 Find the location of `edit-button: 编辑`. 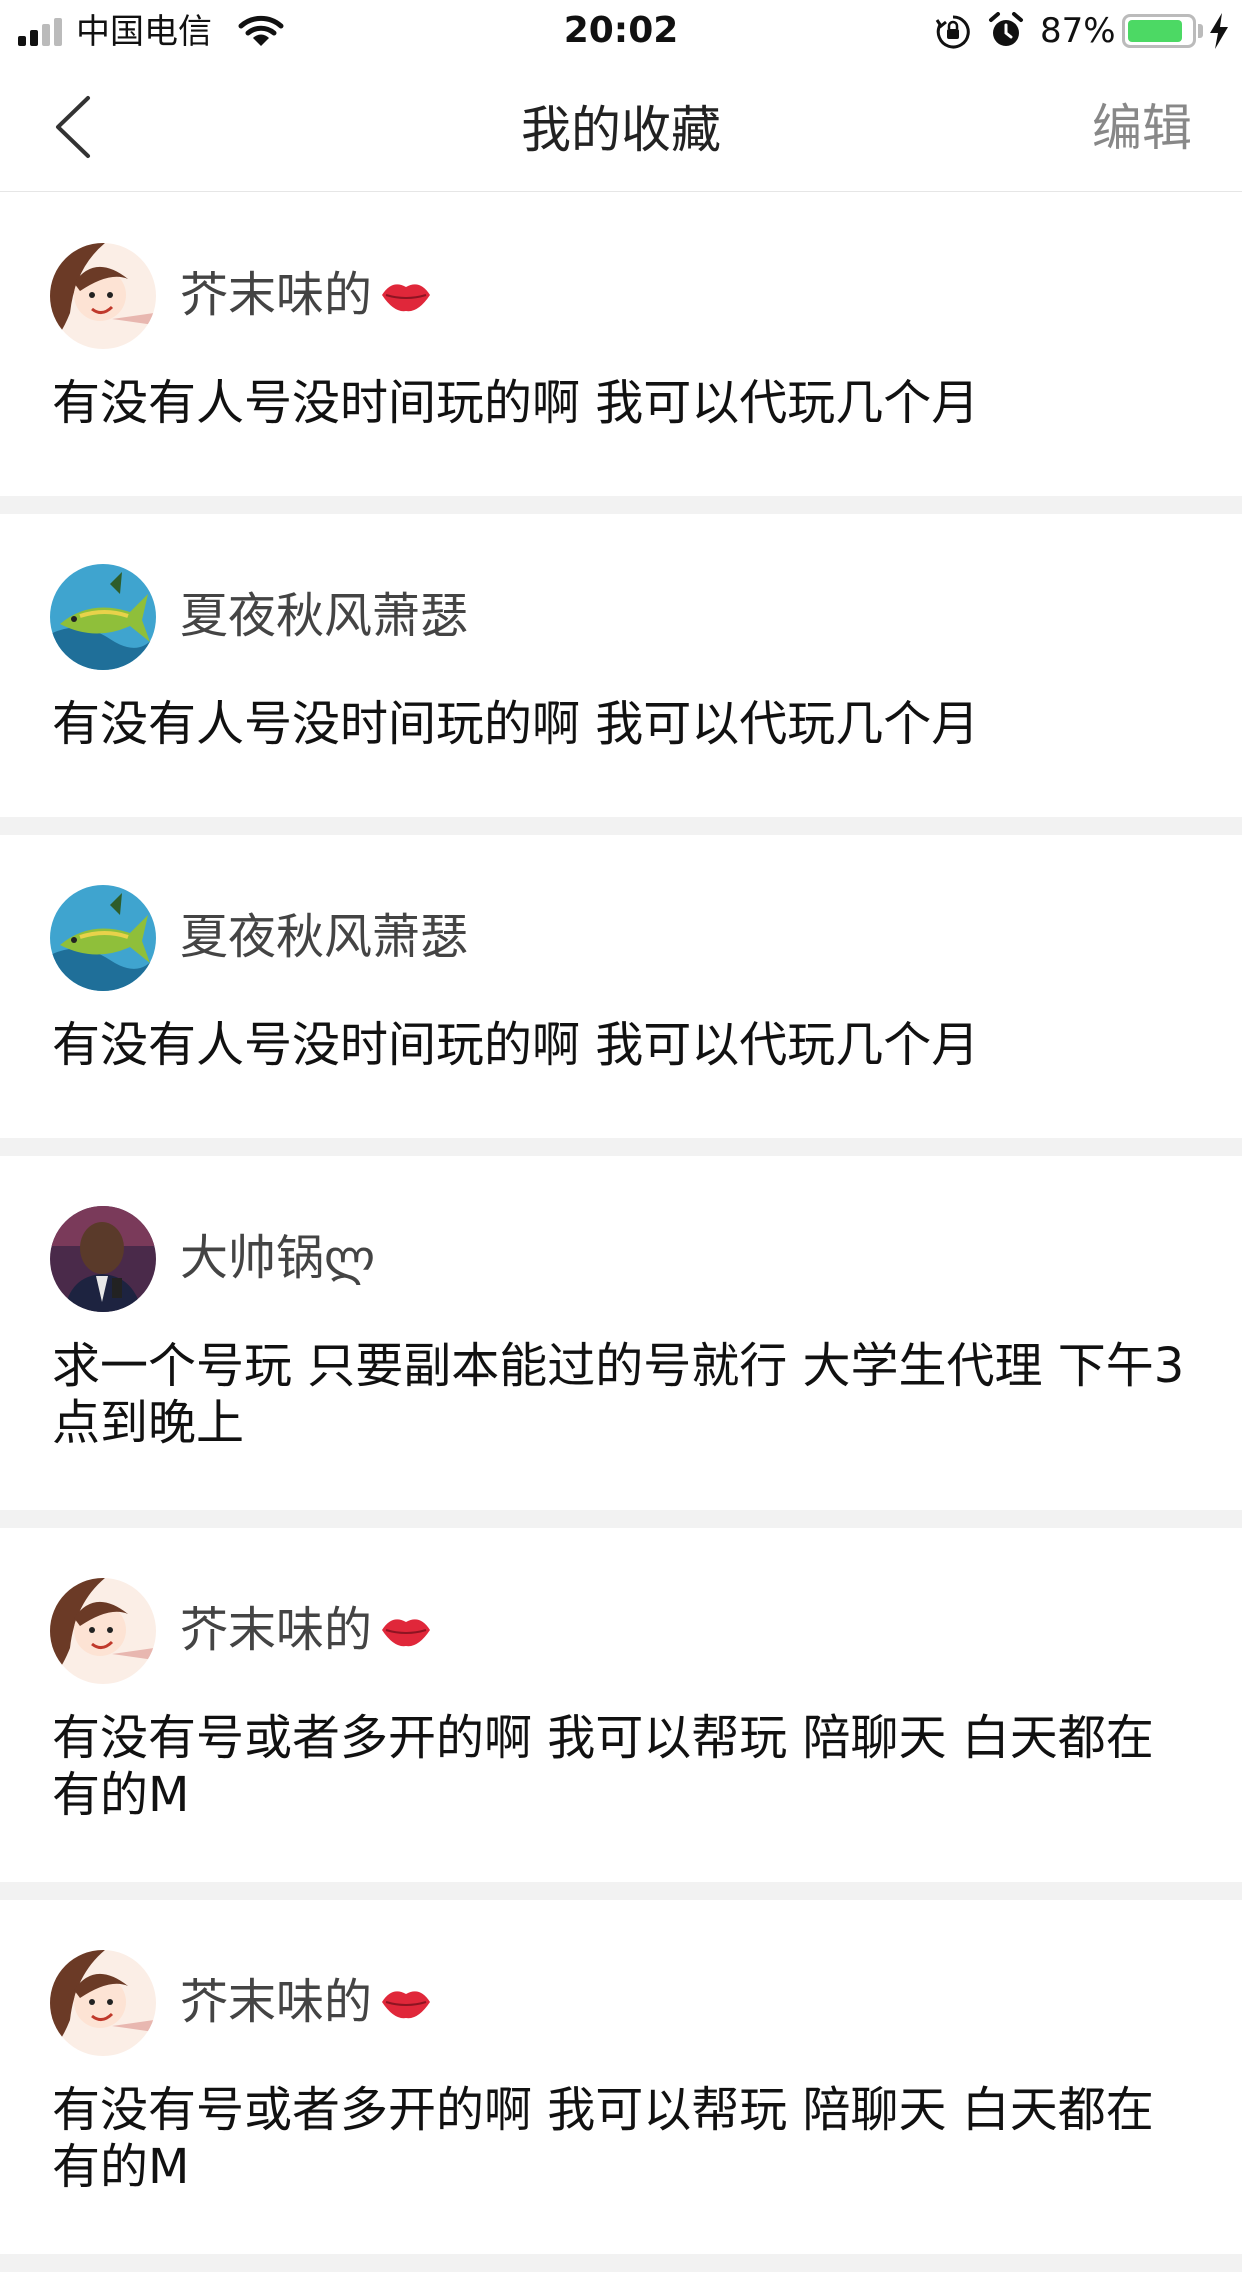

edit-button: 编辑 is located at coordinates (1142, 128).